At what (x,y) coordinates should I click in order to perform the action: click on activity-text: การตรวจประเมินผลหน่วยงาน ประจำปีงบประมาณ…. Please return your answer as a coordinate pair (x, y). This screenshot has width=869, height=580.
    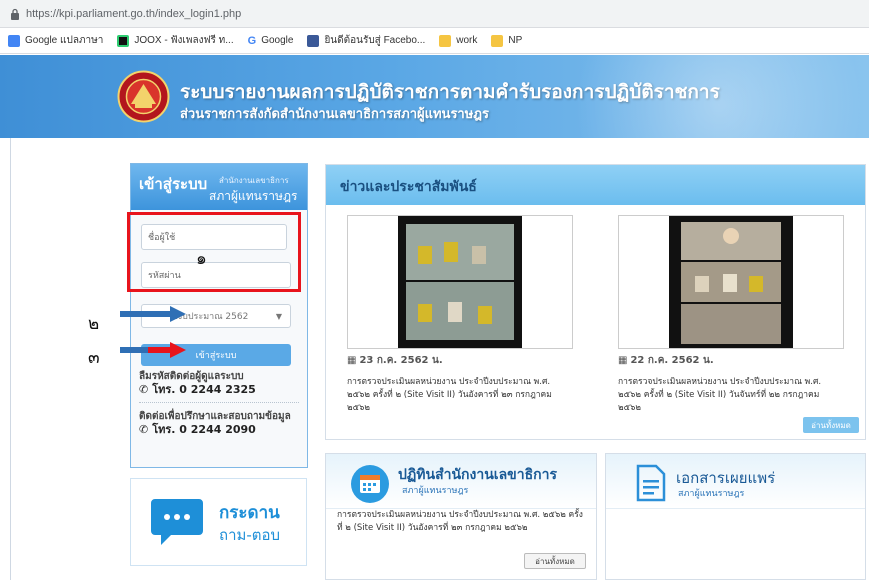
    Looking at the image, I should click on (460, 521).